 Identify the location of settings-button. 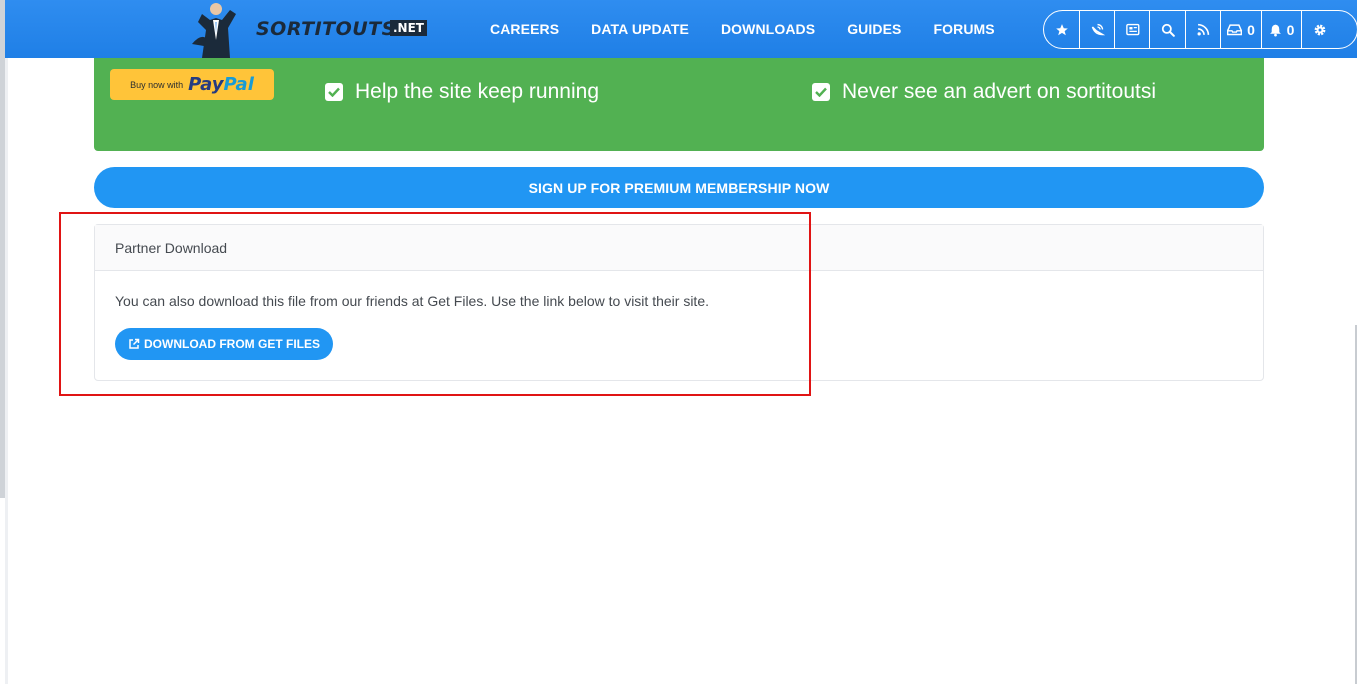
(1320, 29).